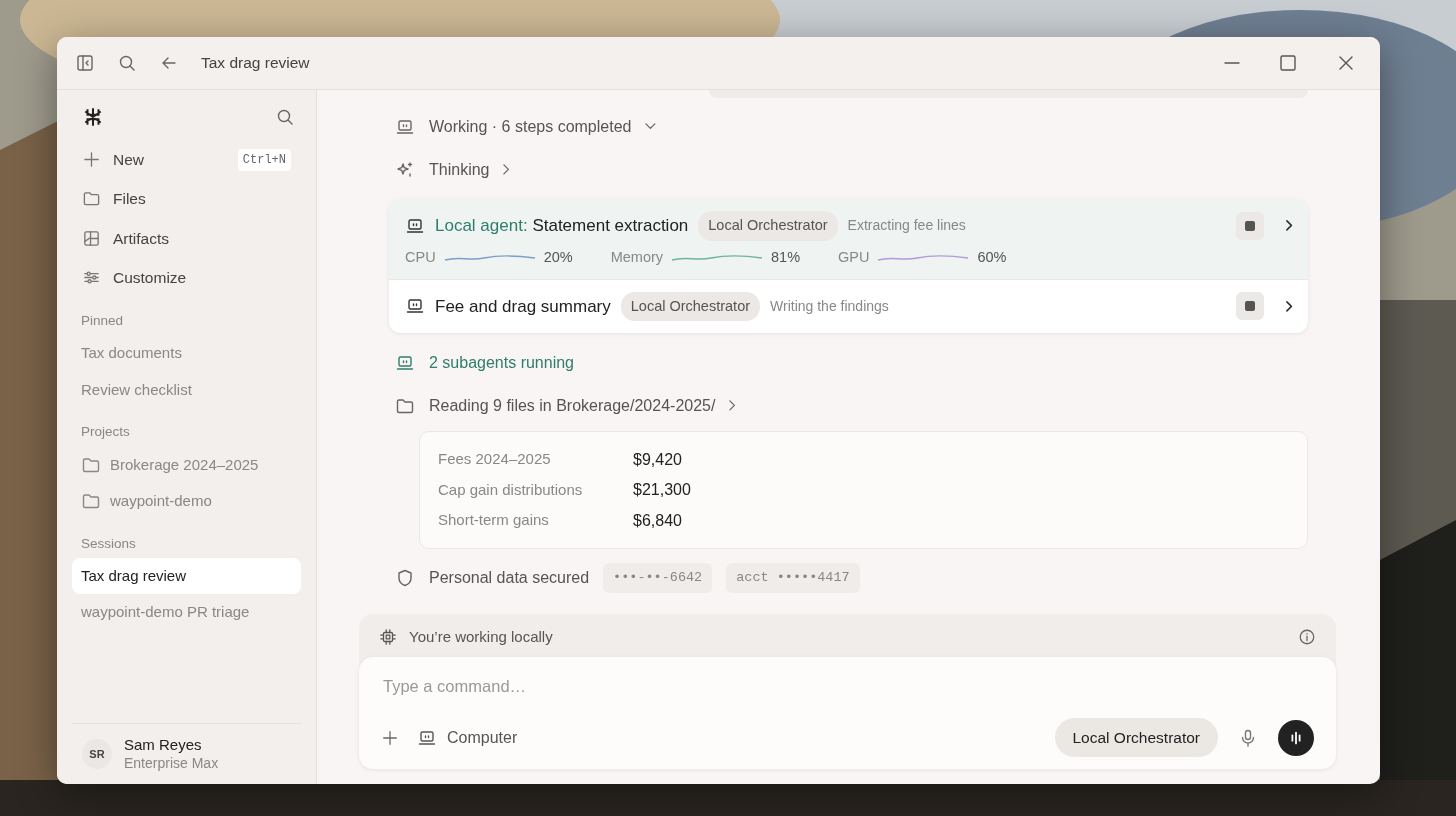 This screenshot has height=816, width=1456. Describe the element at coordinates (657, 459) in the screenshot. I see `fact-value: $9,420` at that location.